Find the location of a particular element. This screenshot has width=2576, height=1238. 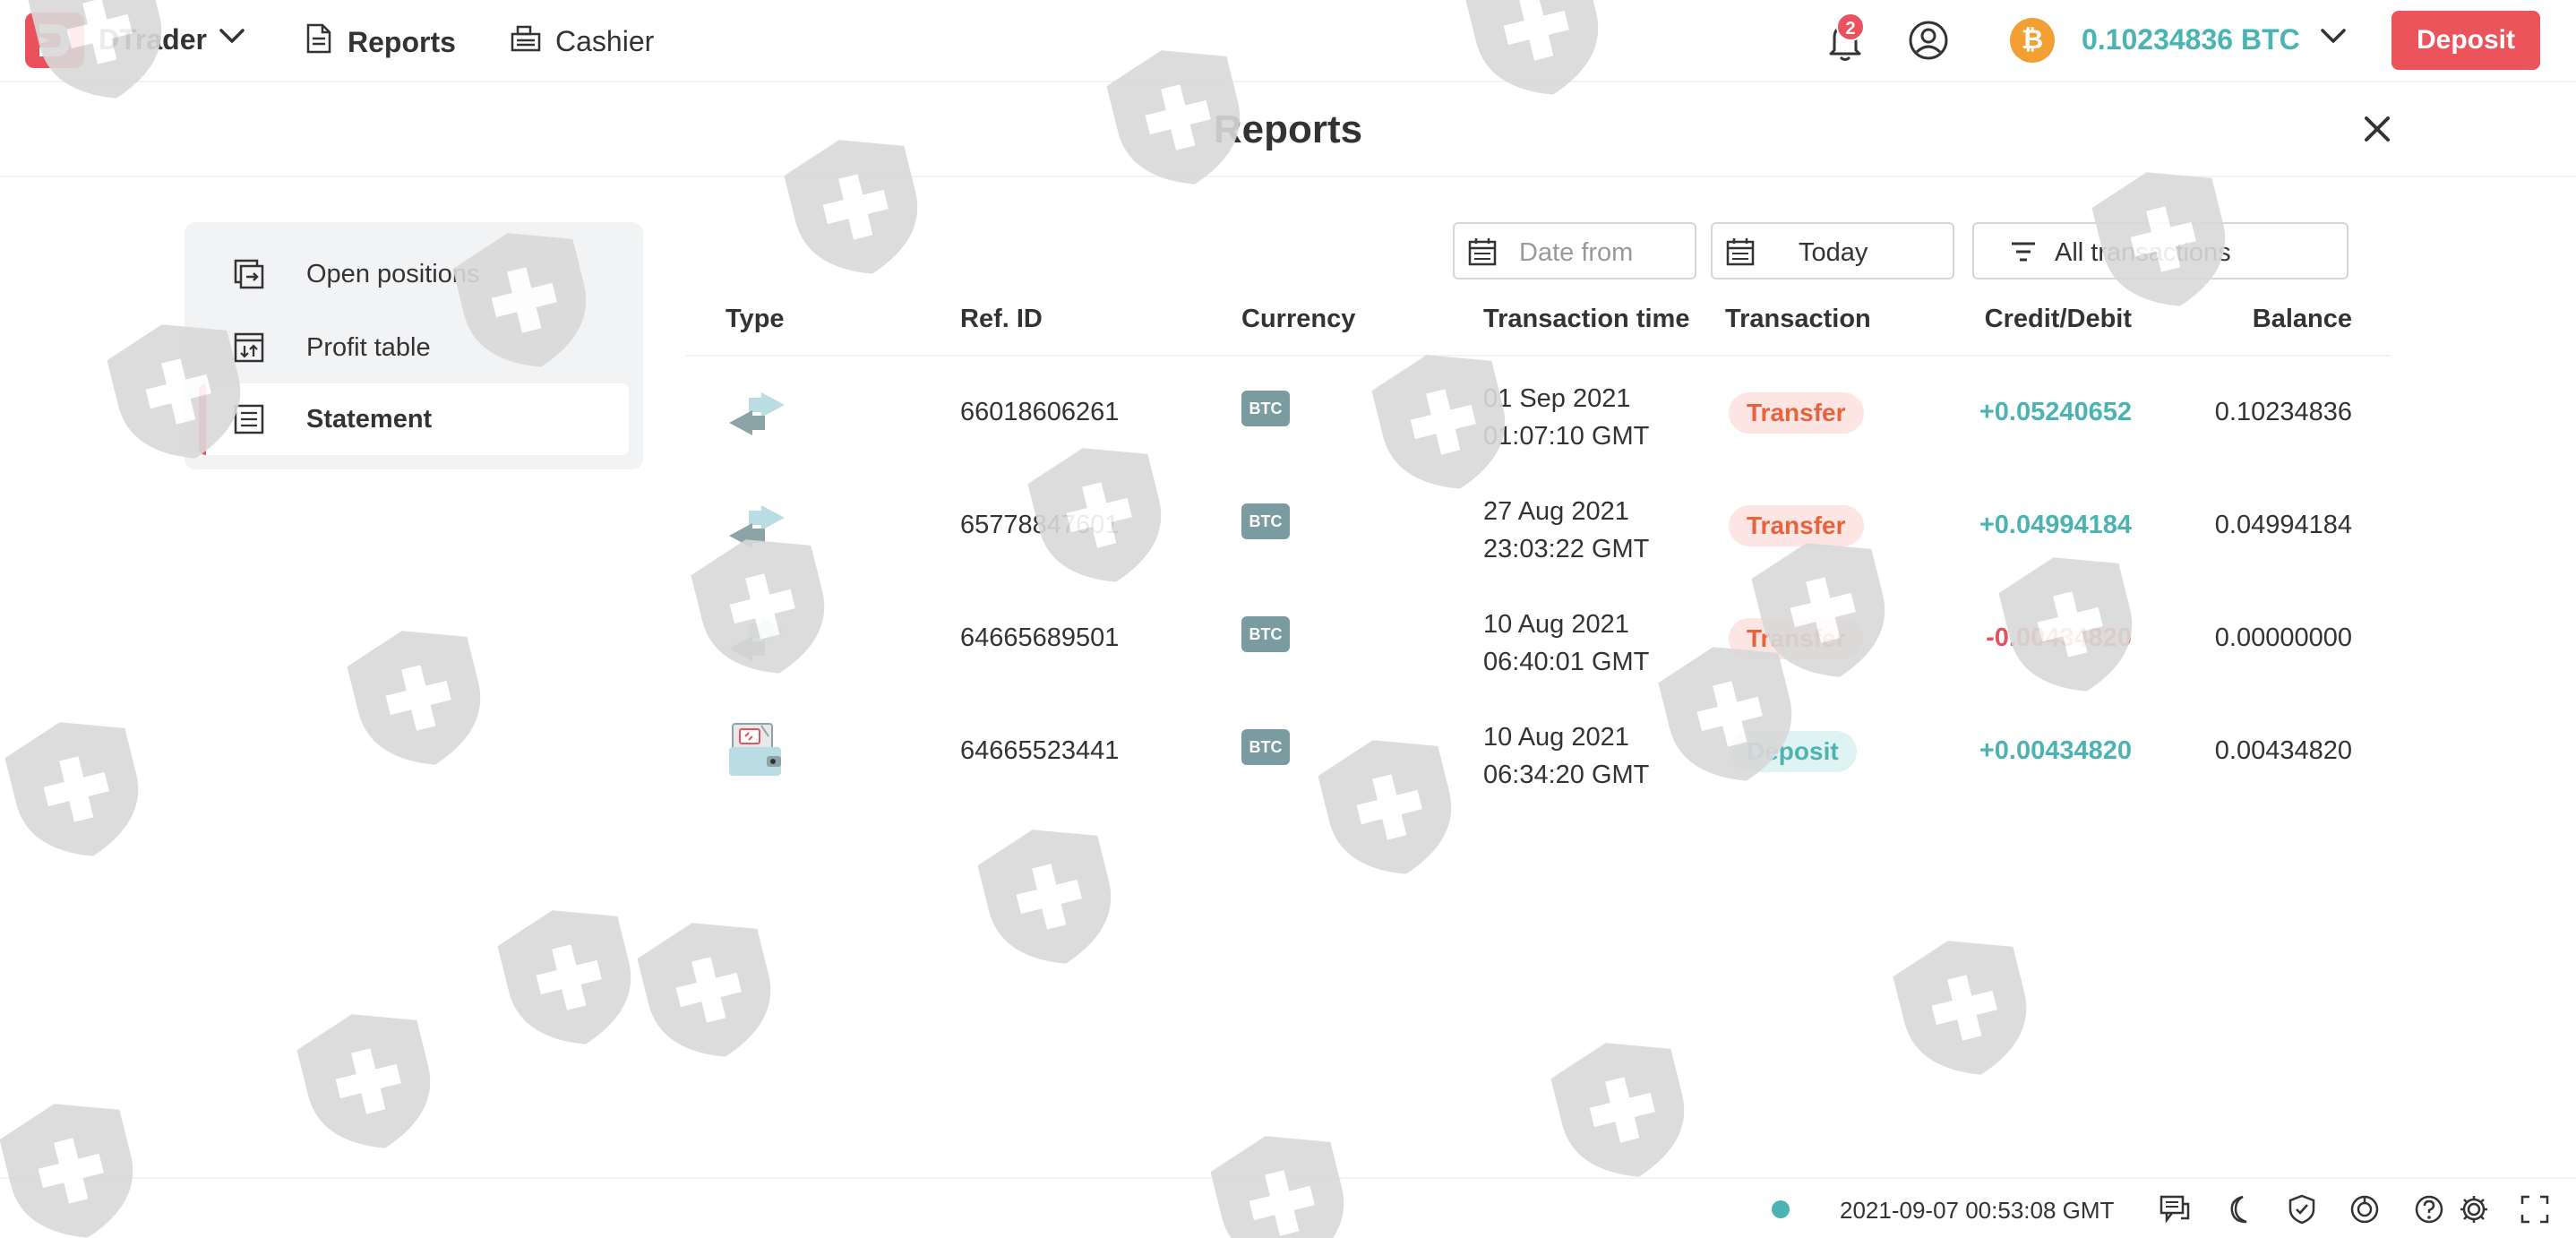

deposit-badge: Deposit is located at coordinates (1793, 751).